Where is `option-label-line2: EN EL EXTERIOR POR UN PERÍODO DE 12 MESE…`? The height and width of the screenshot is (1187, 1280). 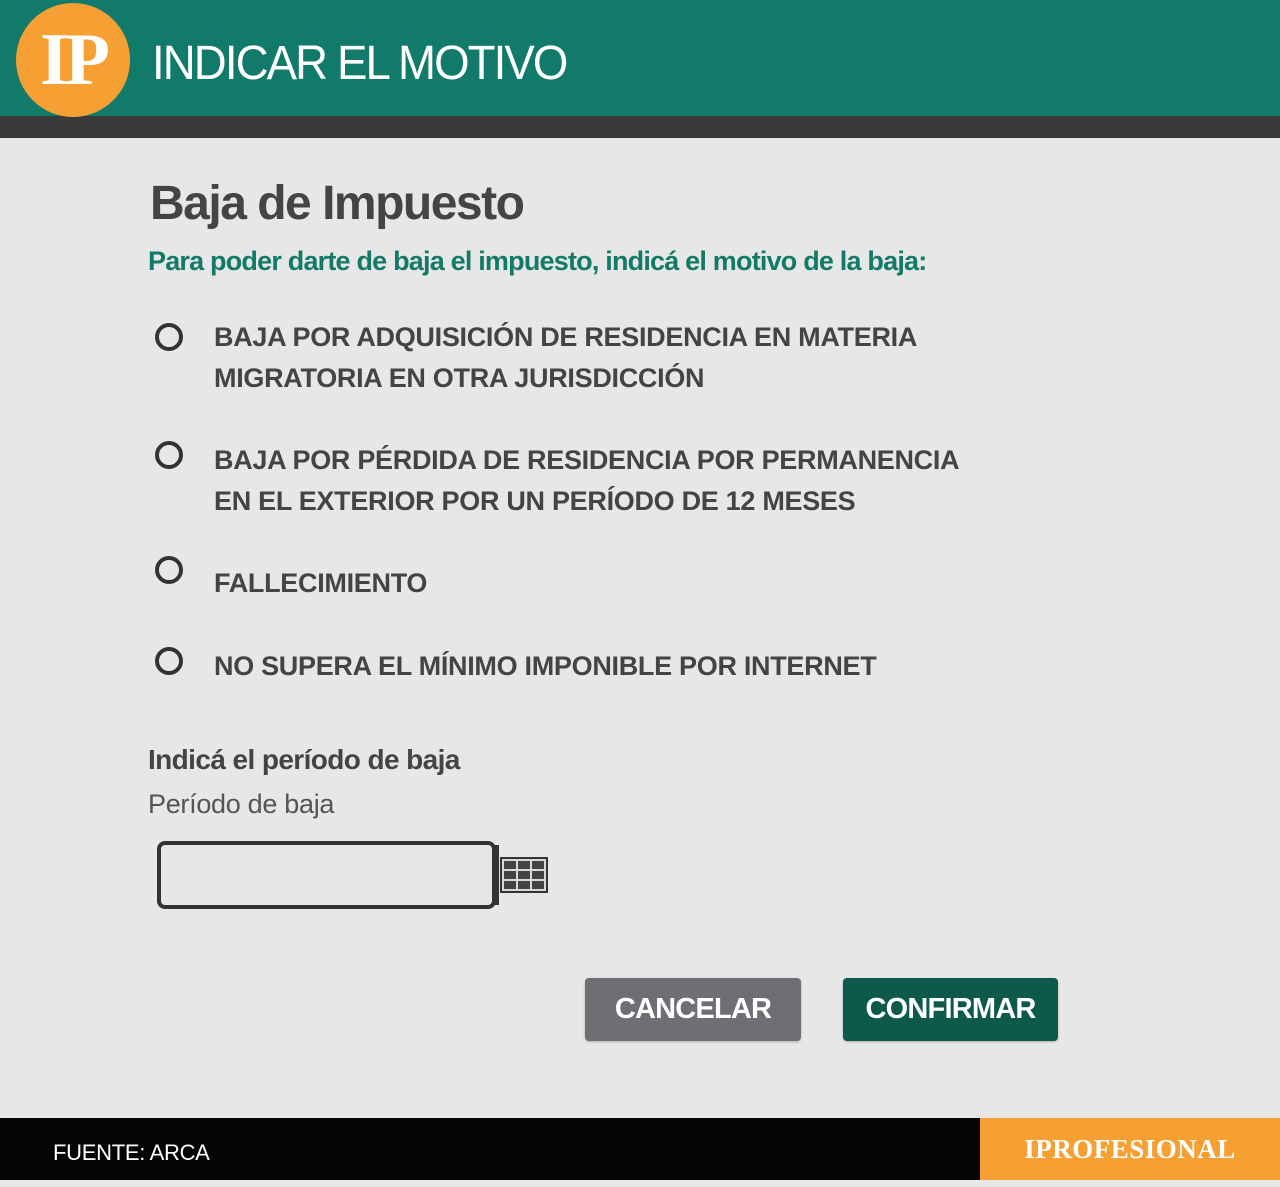
option-label-line2: EN EL EXTERIOR POR UN PERÍODO DE 12 MESE… is located at coordinates (535, 501).